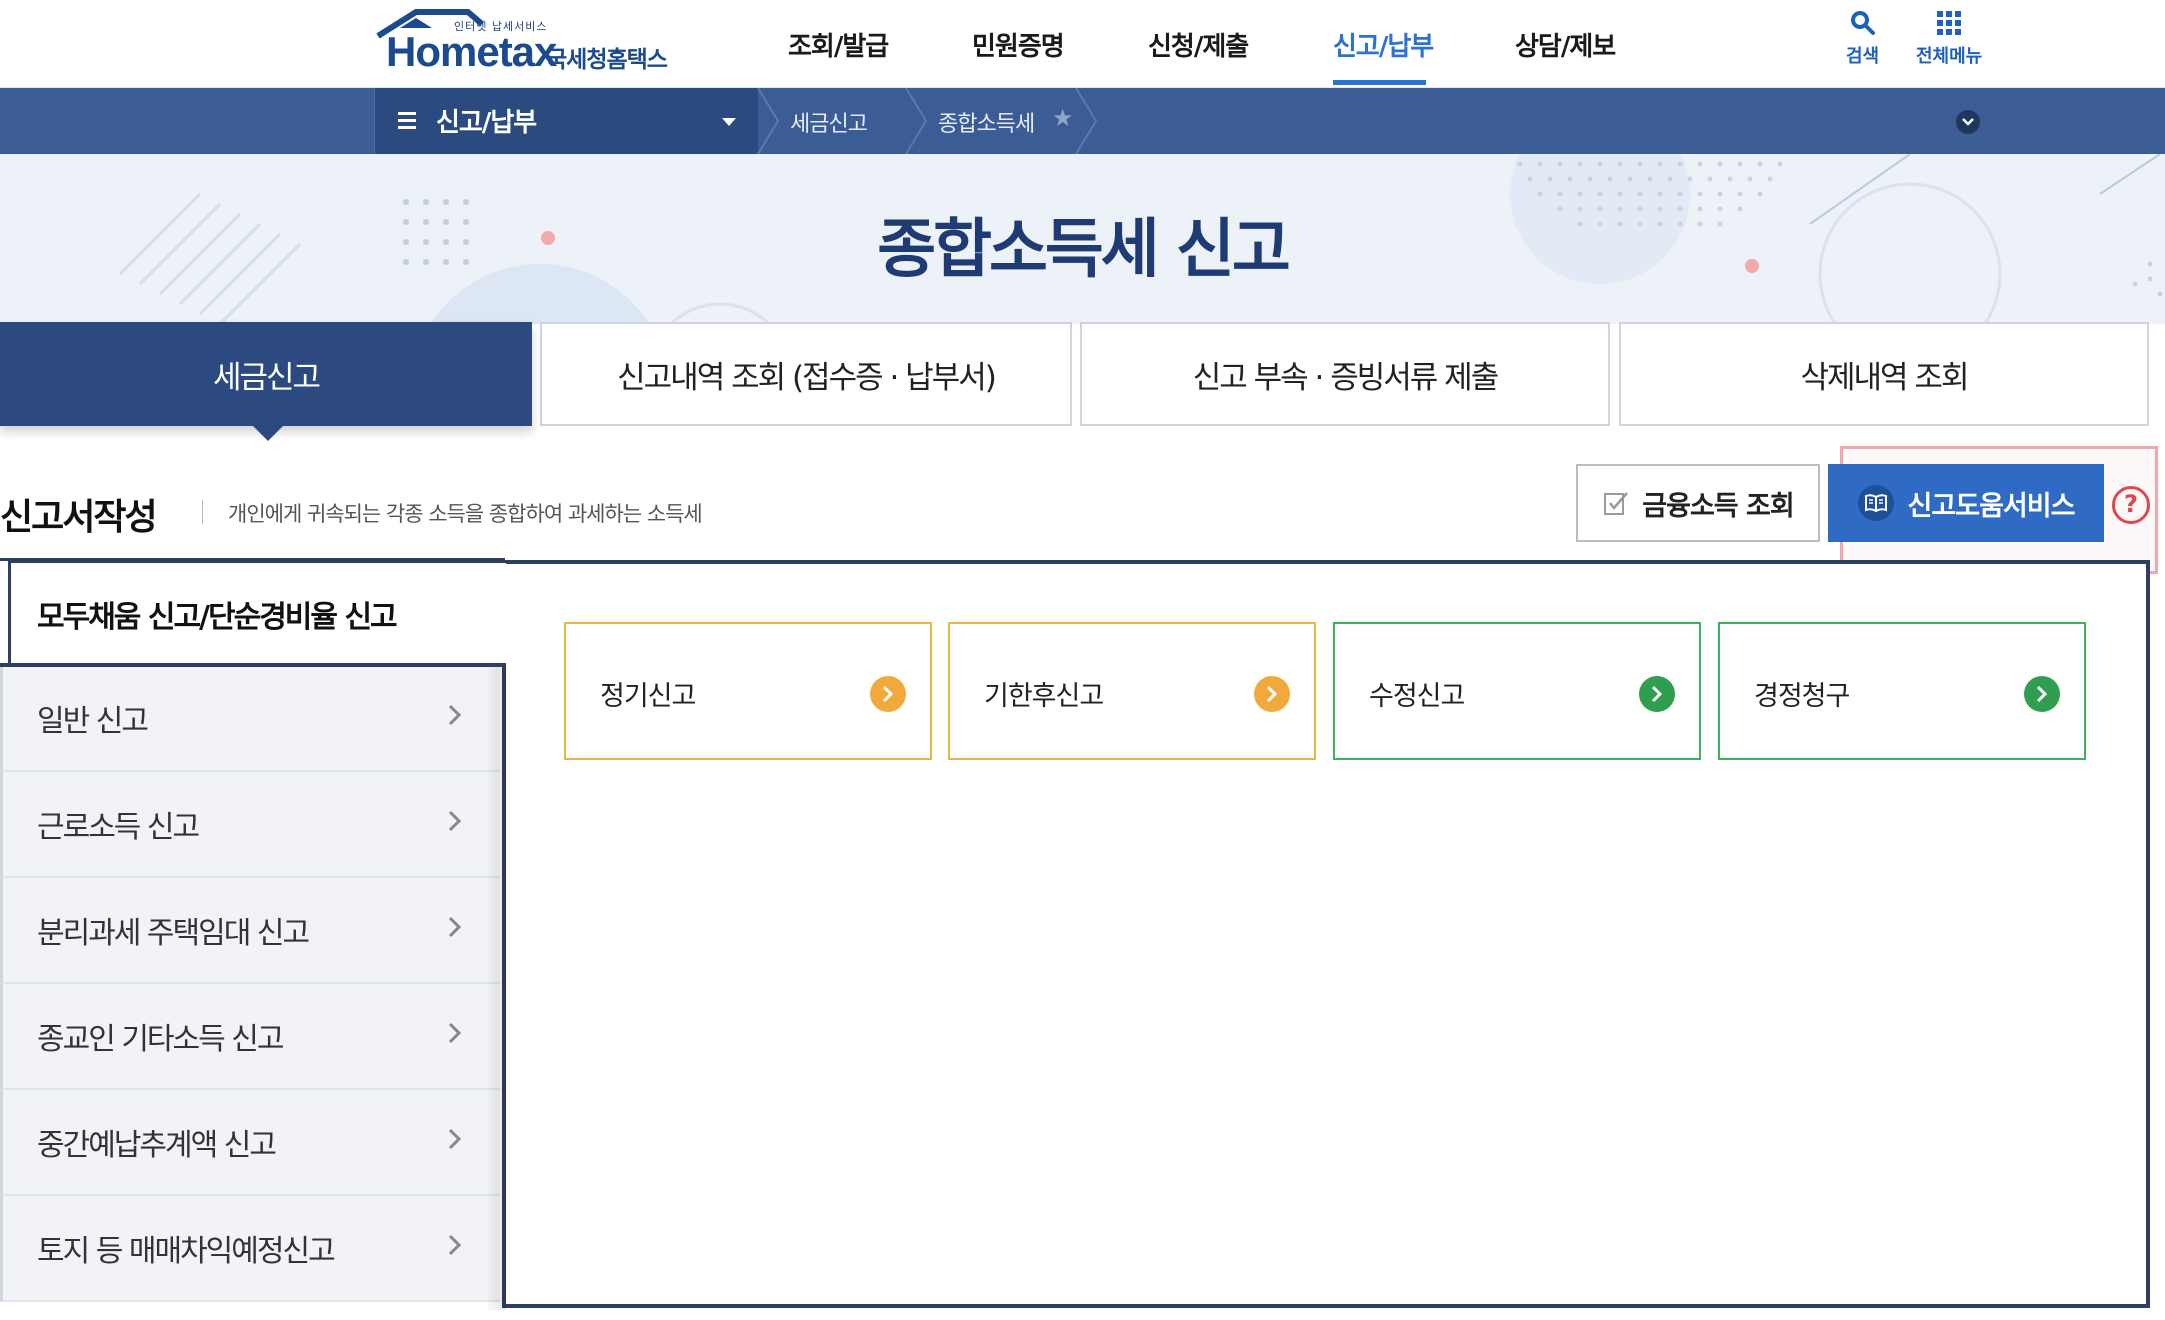  Describe the element at coordinates (1802, 696) in the screenshot. I see `card-label: 경정청구` at that location.